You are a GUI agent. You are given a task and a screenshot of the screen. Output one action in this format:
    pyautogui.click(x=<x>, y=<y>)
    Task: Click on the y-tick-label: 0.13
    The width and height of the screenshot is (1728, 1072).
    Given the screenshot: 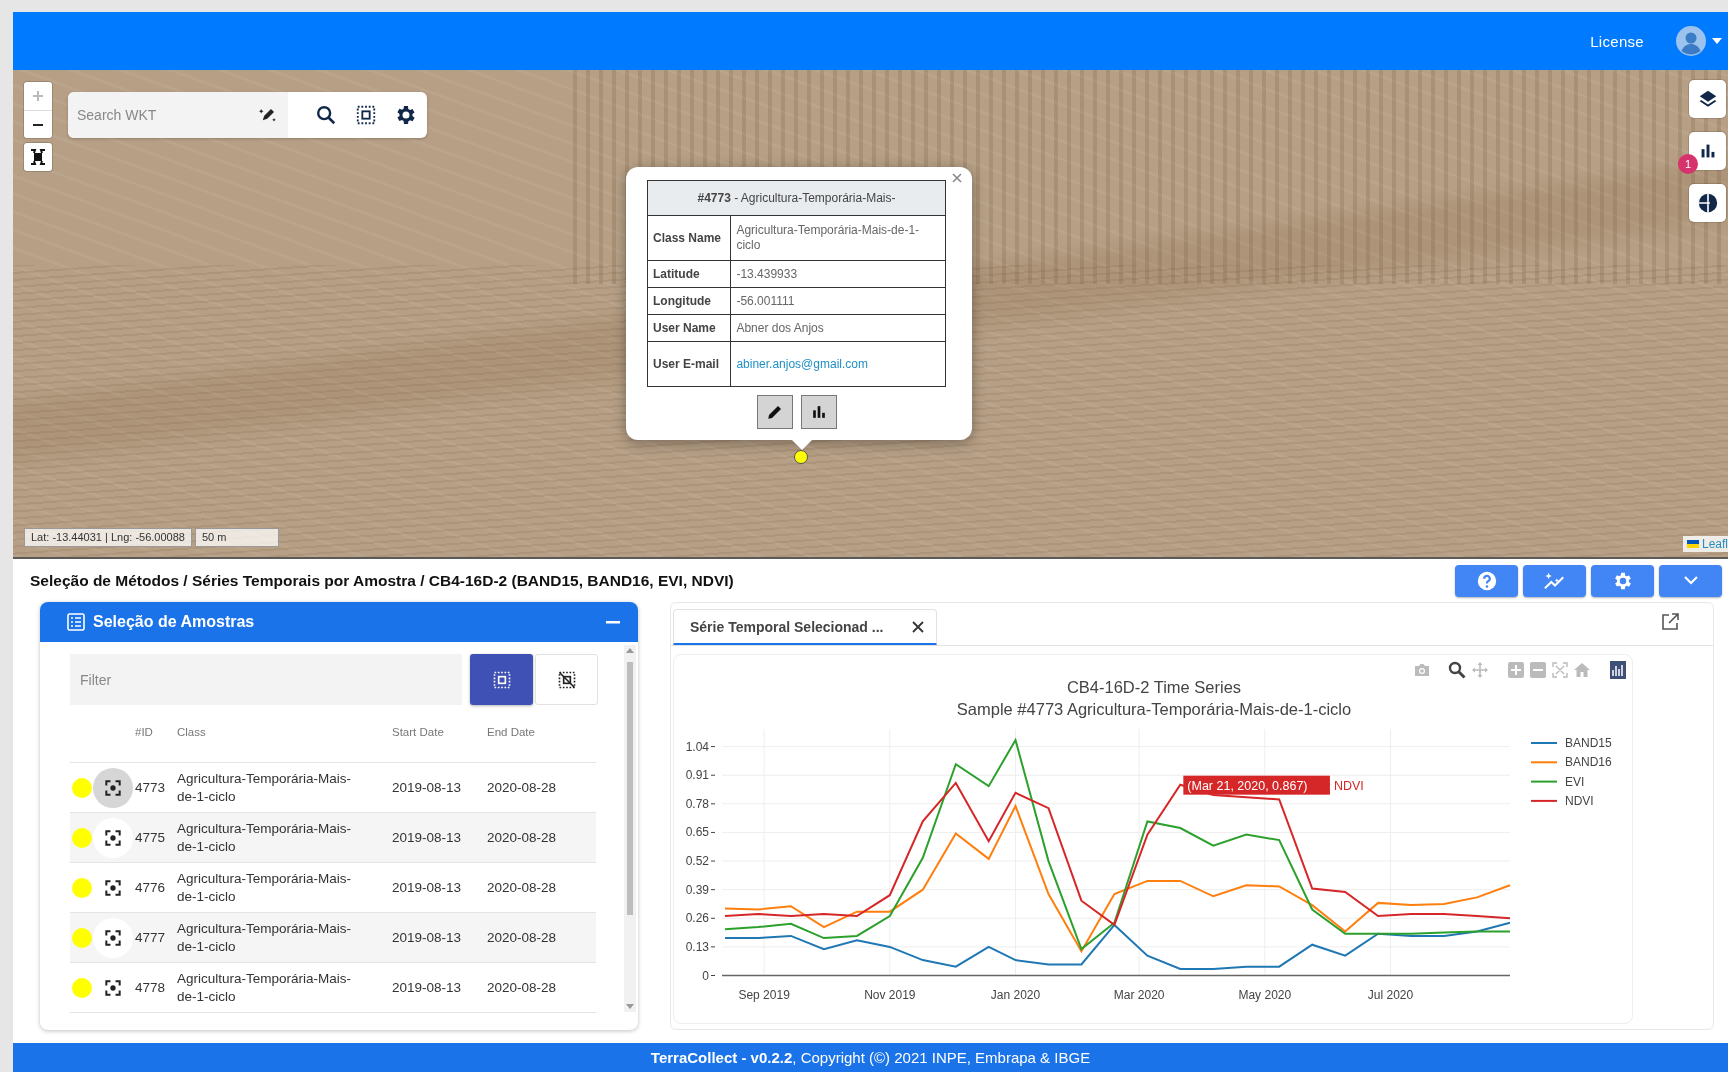 What is the action you would take?
    pyautogui.click(x=697, y=946)
    